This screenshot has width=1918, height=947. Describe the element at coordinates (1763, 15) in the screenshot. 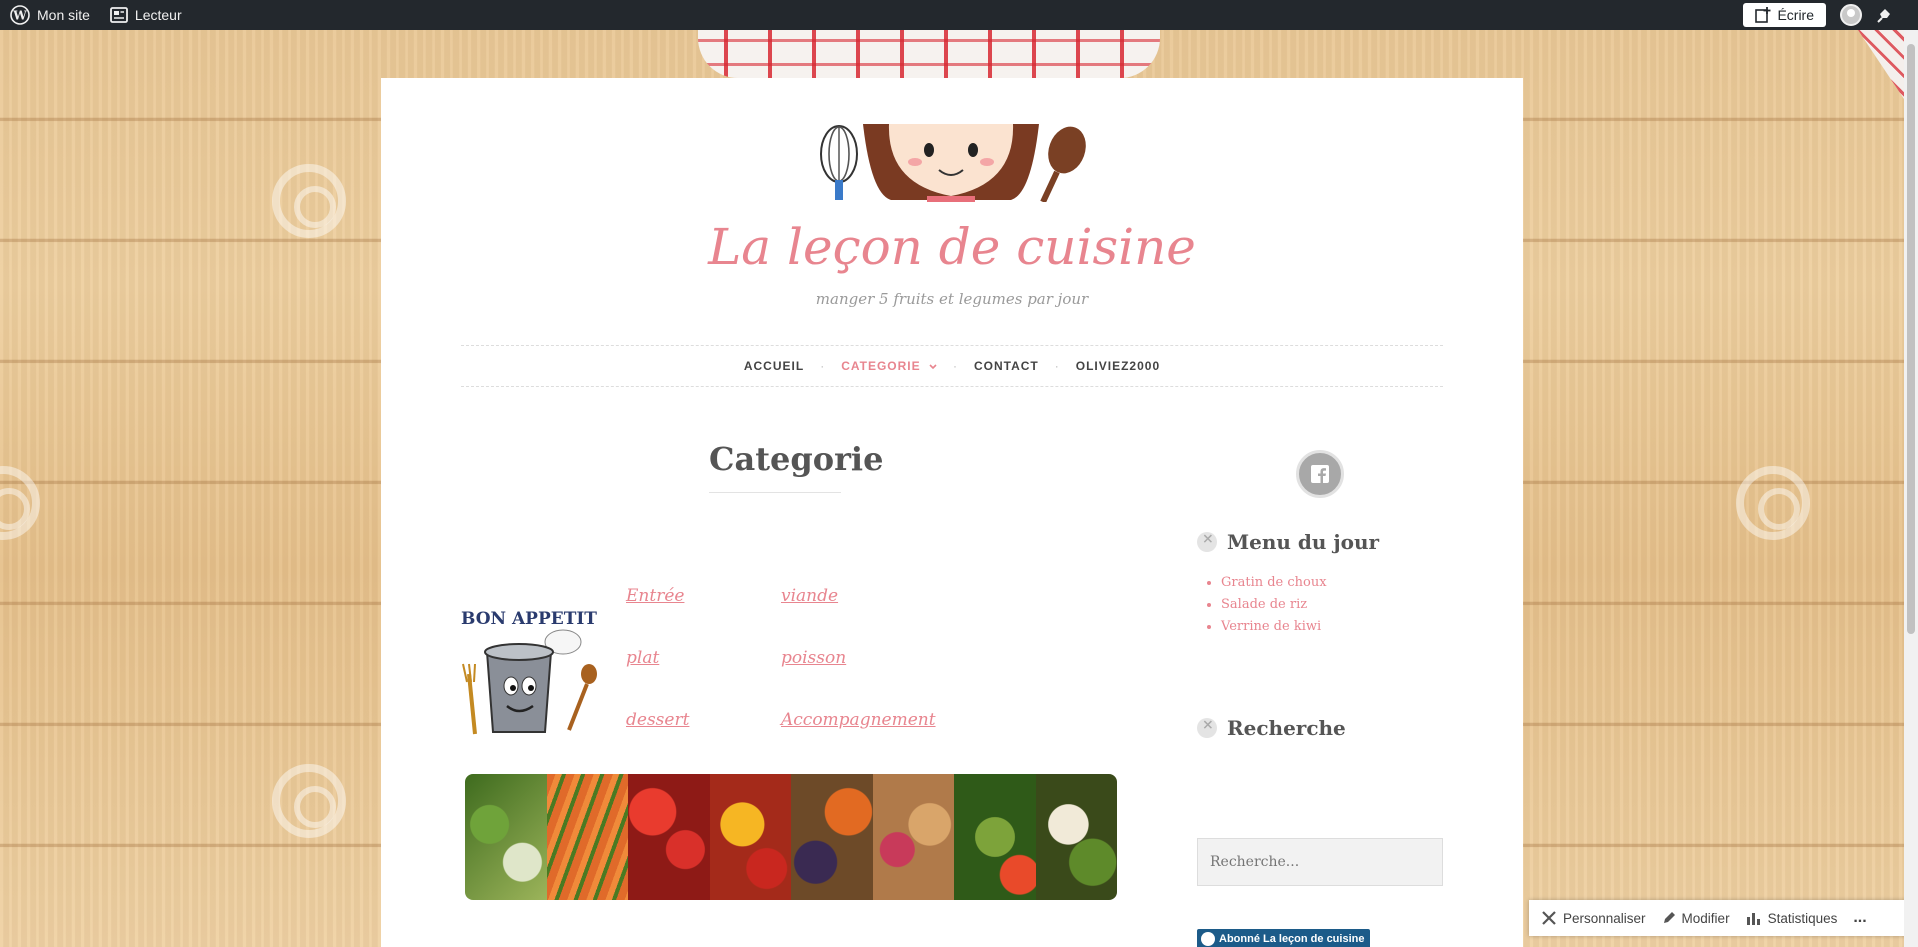

I see `new-post-icon` at that location.